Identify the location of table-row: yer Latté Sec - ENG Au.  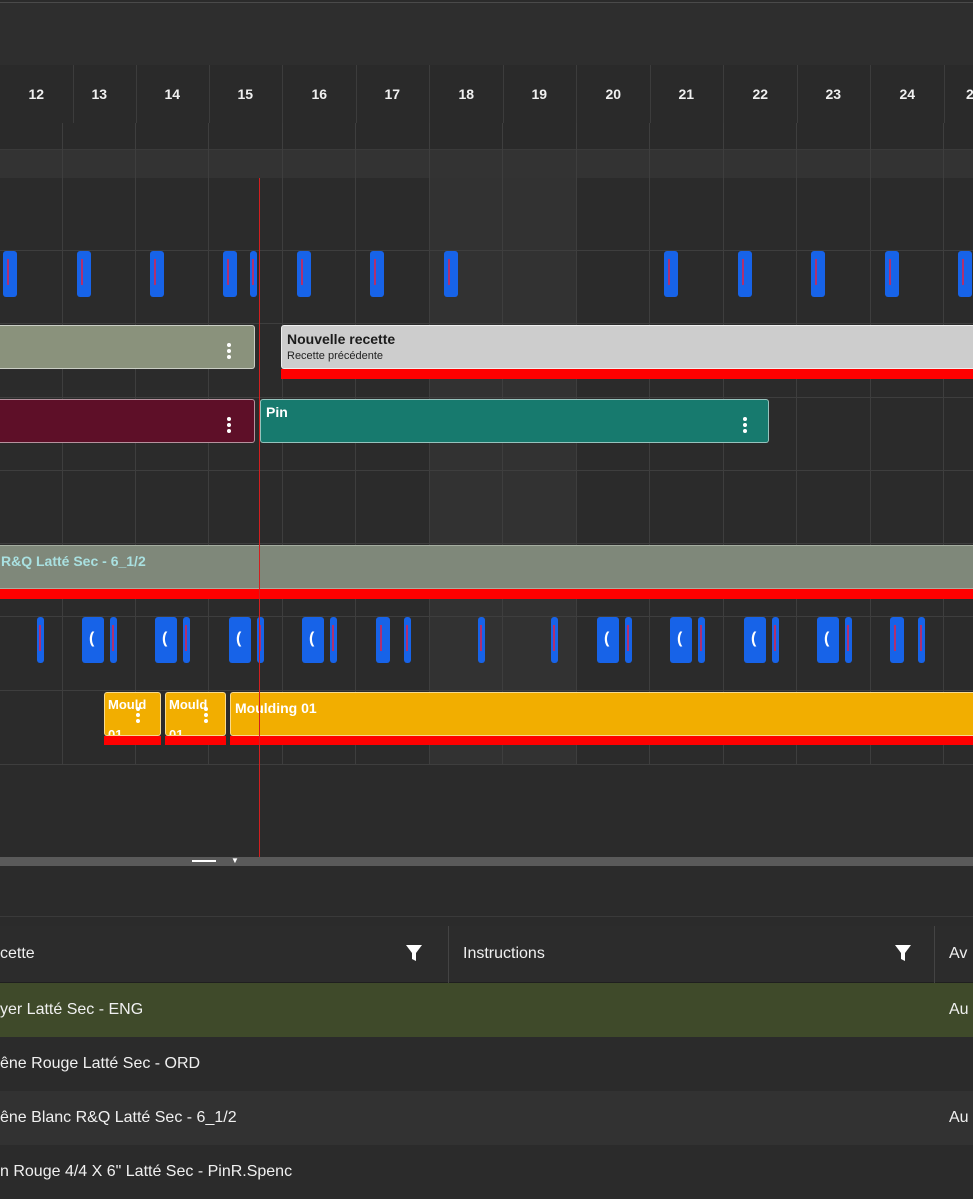
(486, 1010).